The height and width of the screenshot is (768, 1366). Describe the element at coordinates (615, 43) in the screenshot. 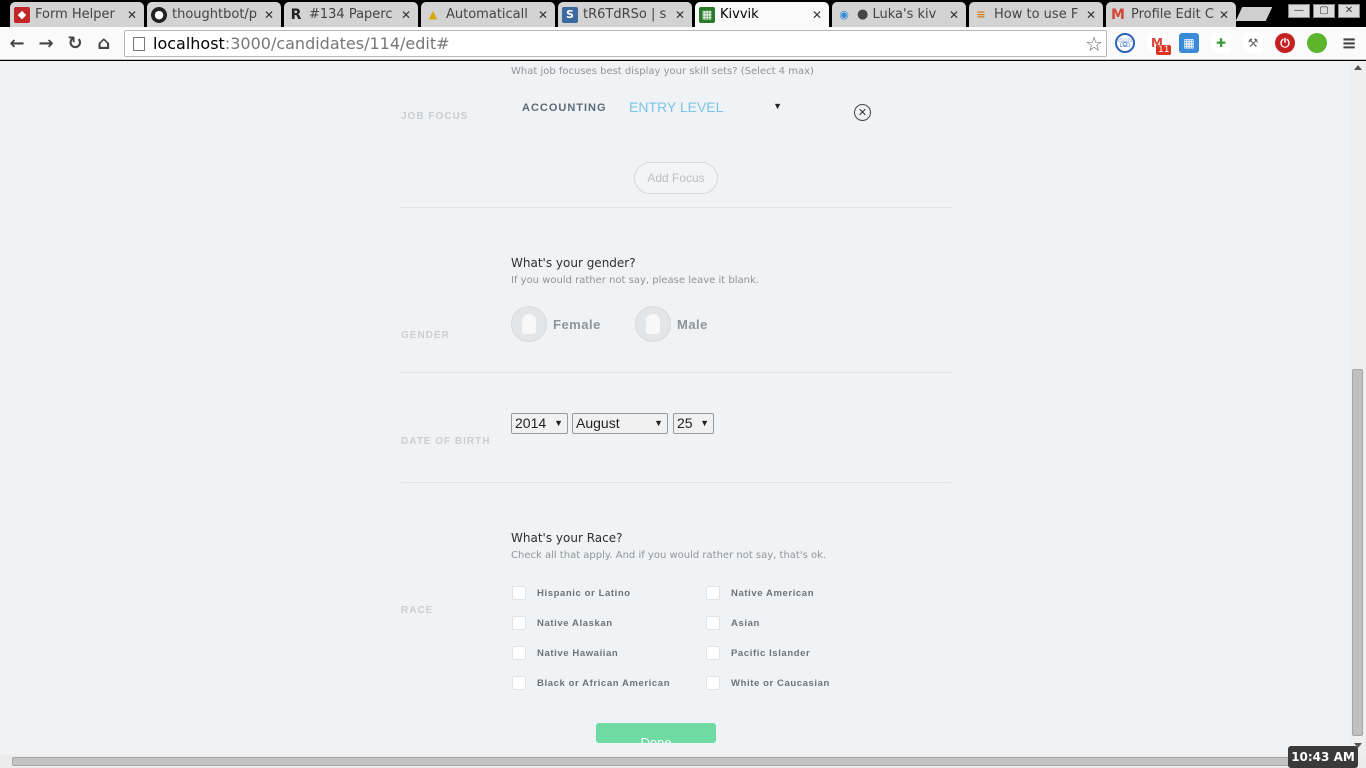

I see `address-bar: localhost:3000/candidates/114/edit# ☆` at that location.